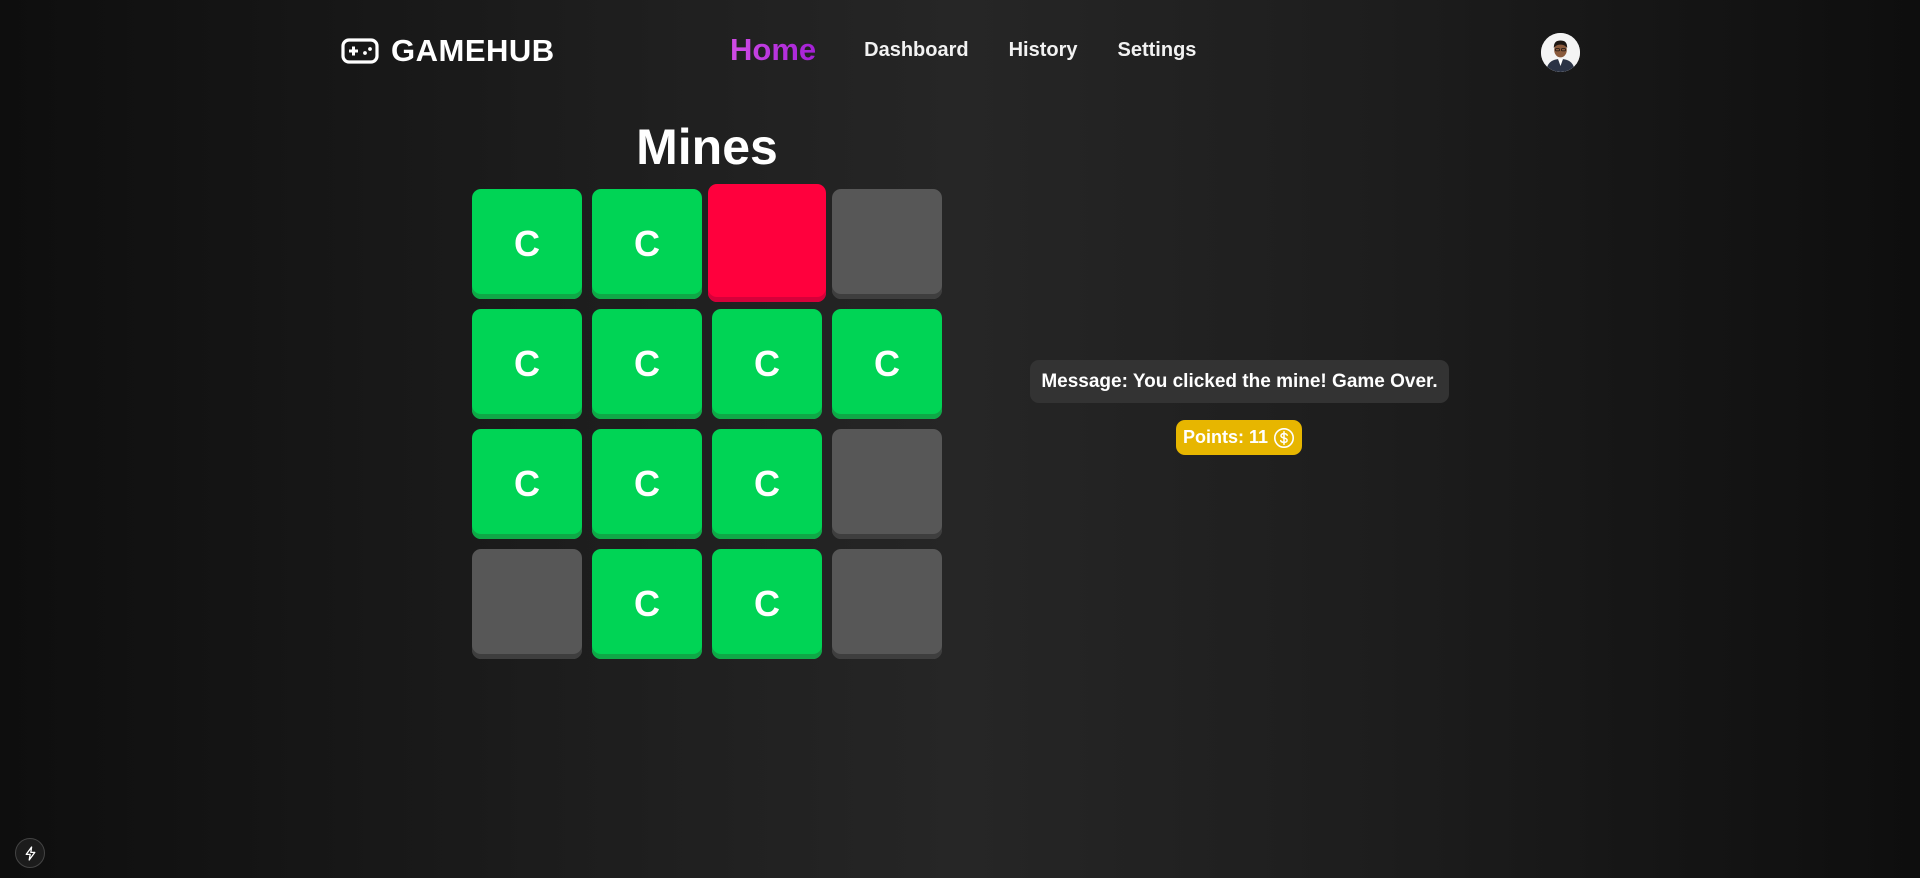 Image resolution: width=1920 pixels, height=878 pixels. I want to click on nav-link-history: History, so click(1043, 50).